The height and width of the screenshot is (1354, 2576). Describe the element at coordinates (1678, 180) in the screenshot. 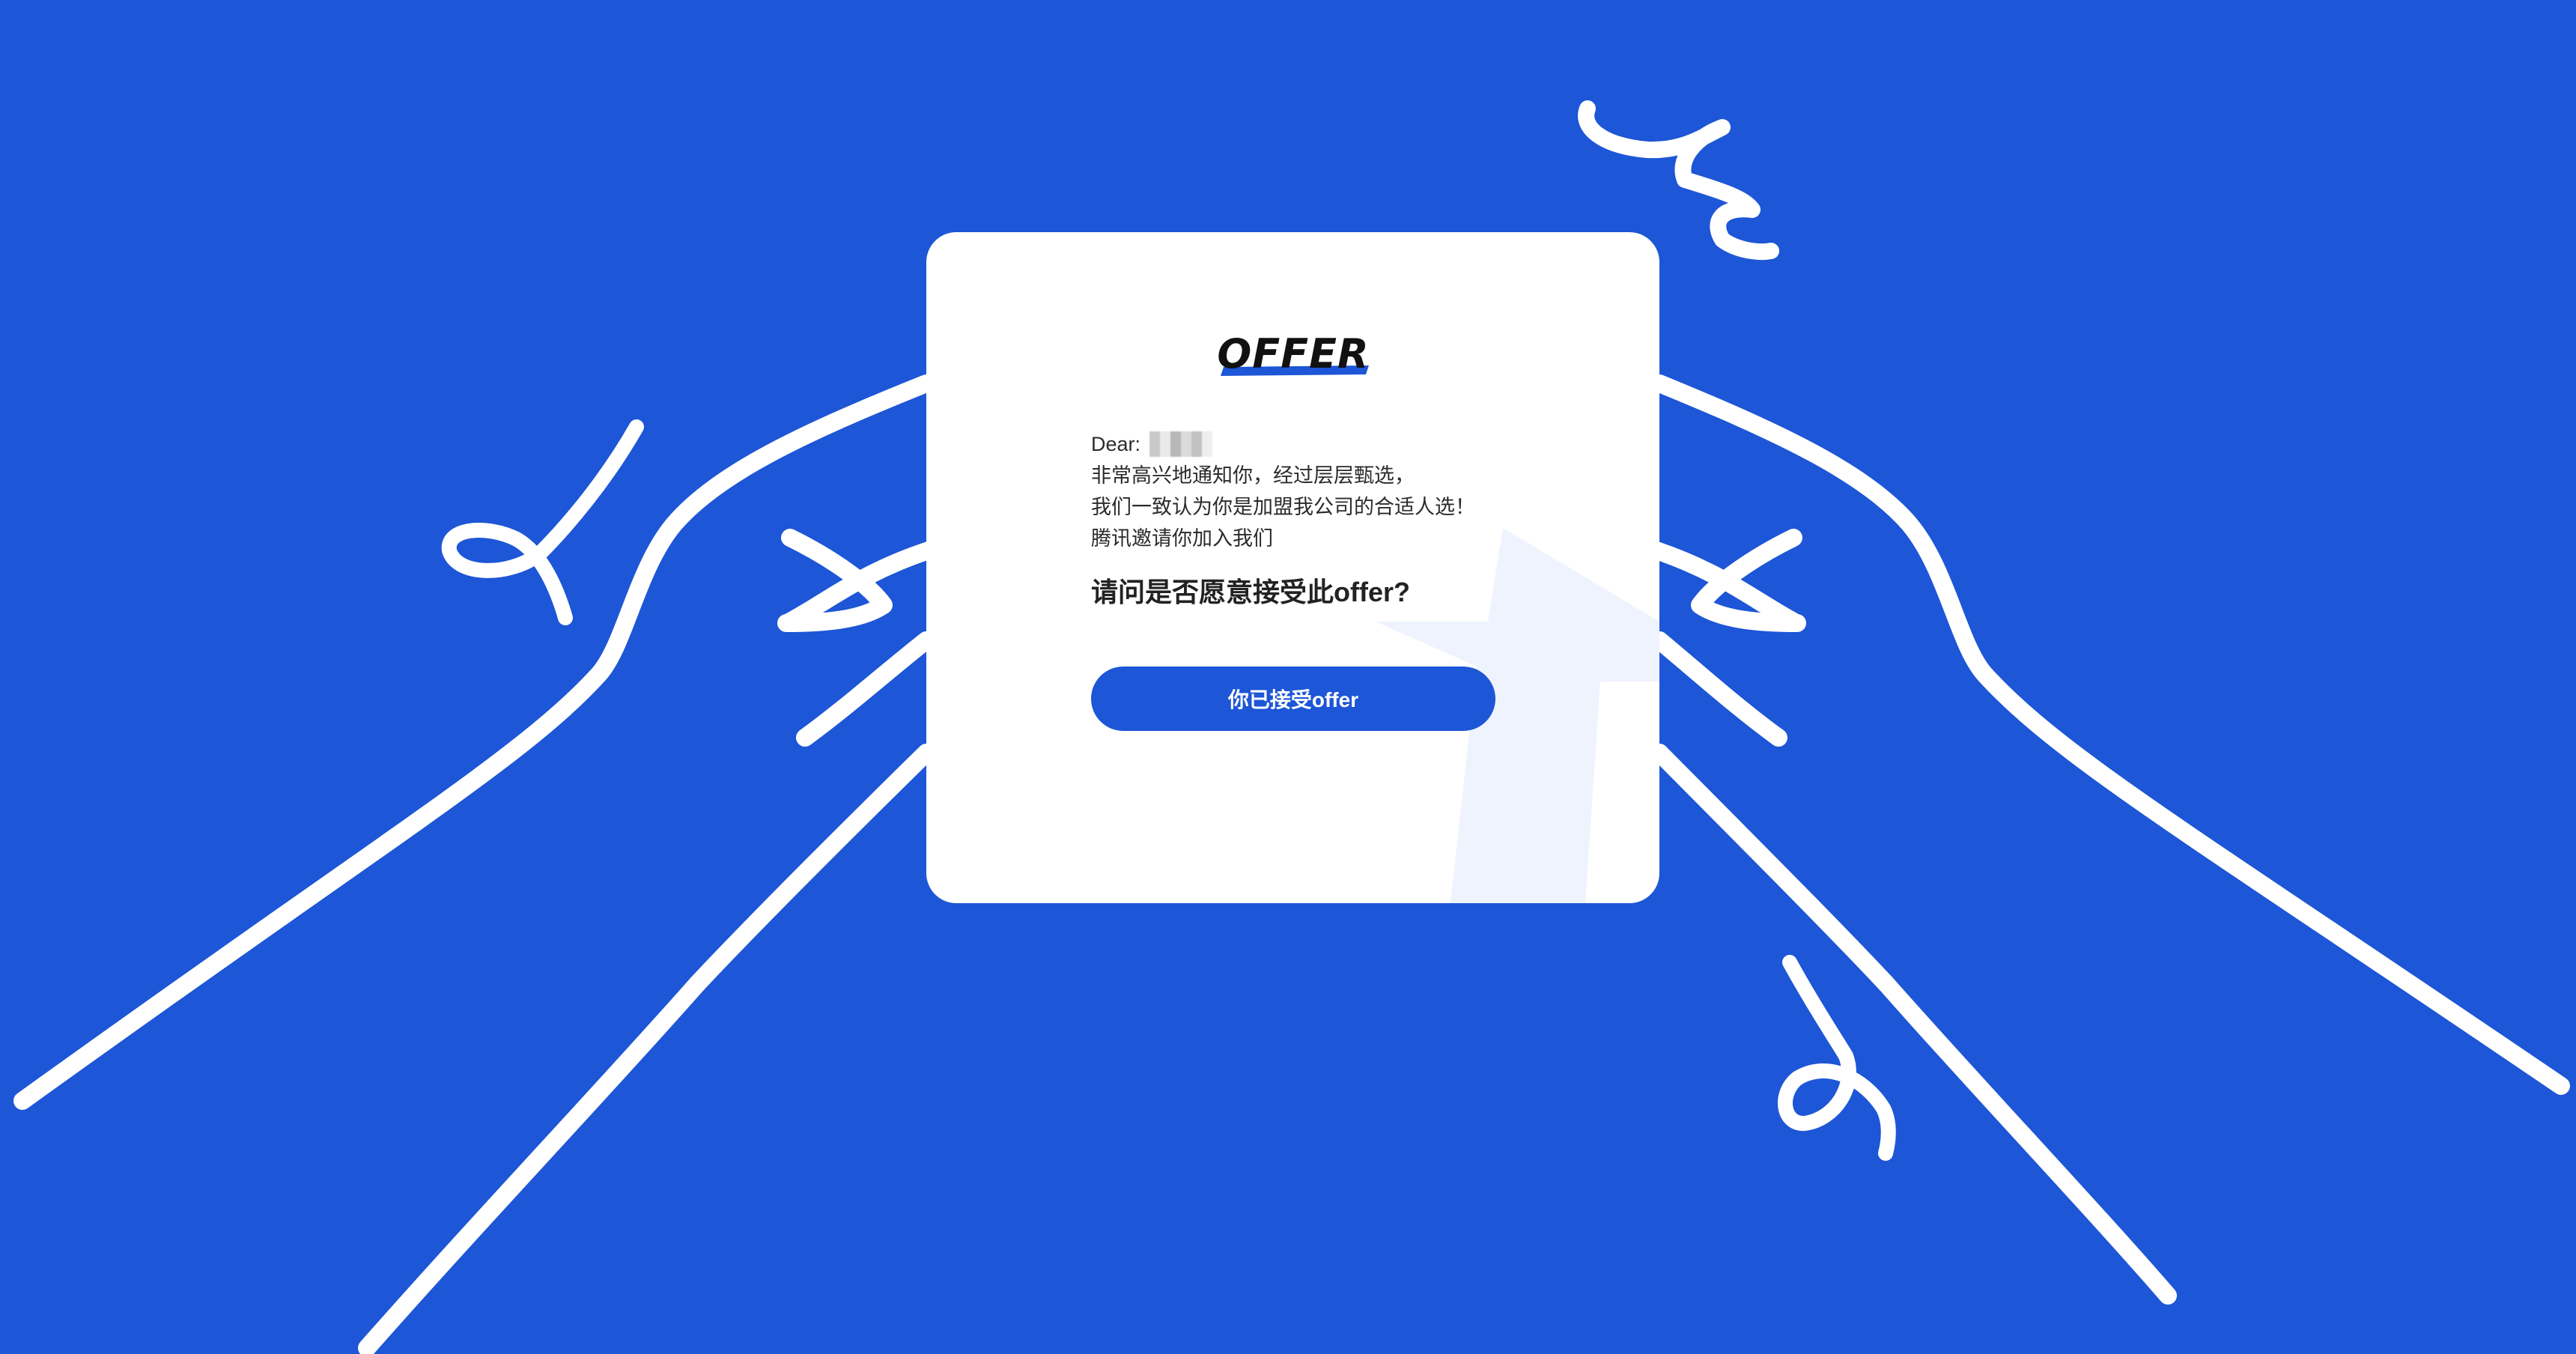

I see `squiggle-top-right-icon` at that location.